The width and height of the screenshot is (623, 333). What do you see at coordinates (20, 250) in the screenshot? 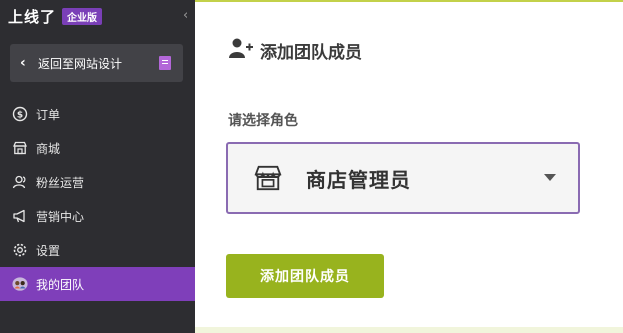
I see `gear-icon` at bounding box center [20, 250].